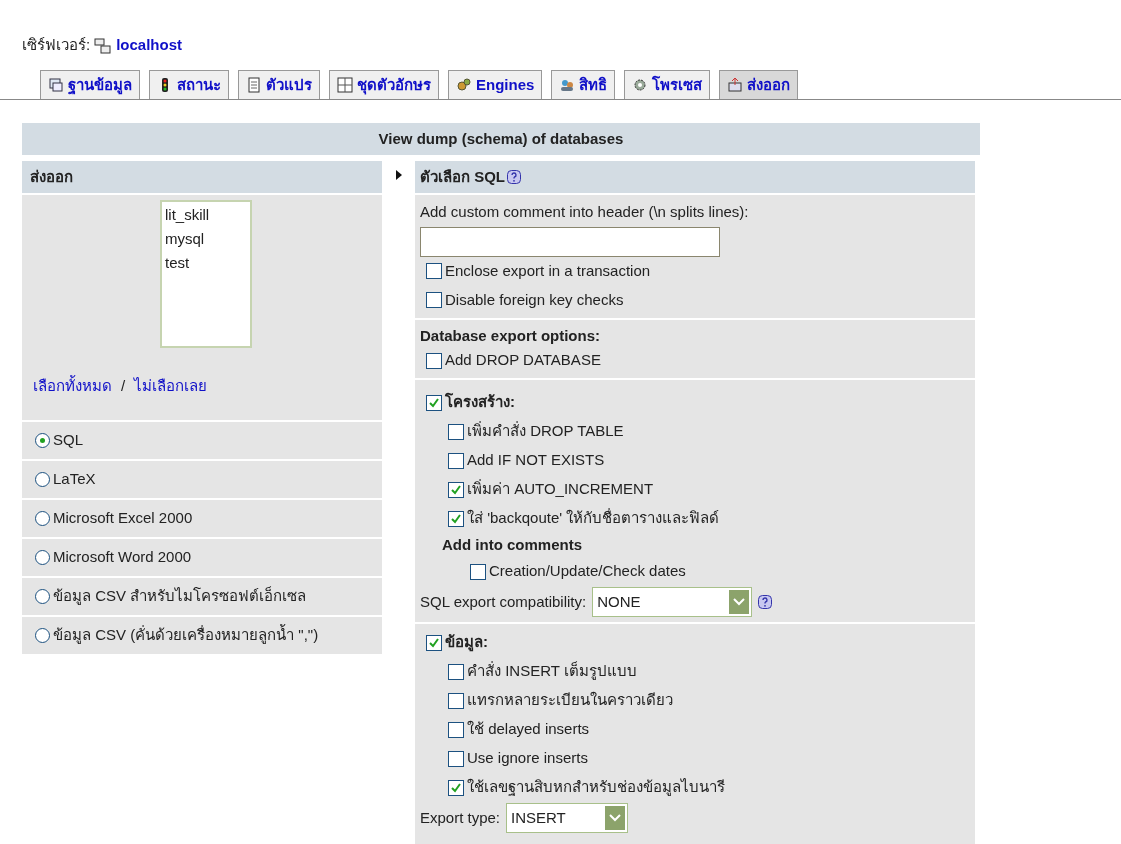 The width and height of the screenshot is (1121, 844). Describe the element at coordinates (583, 84) in the screenshot. I see `tab: สิทธิ` at that location.